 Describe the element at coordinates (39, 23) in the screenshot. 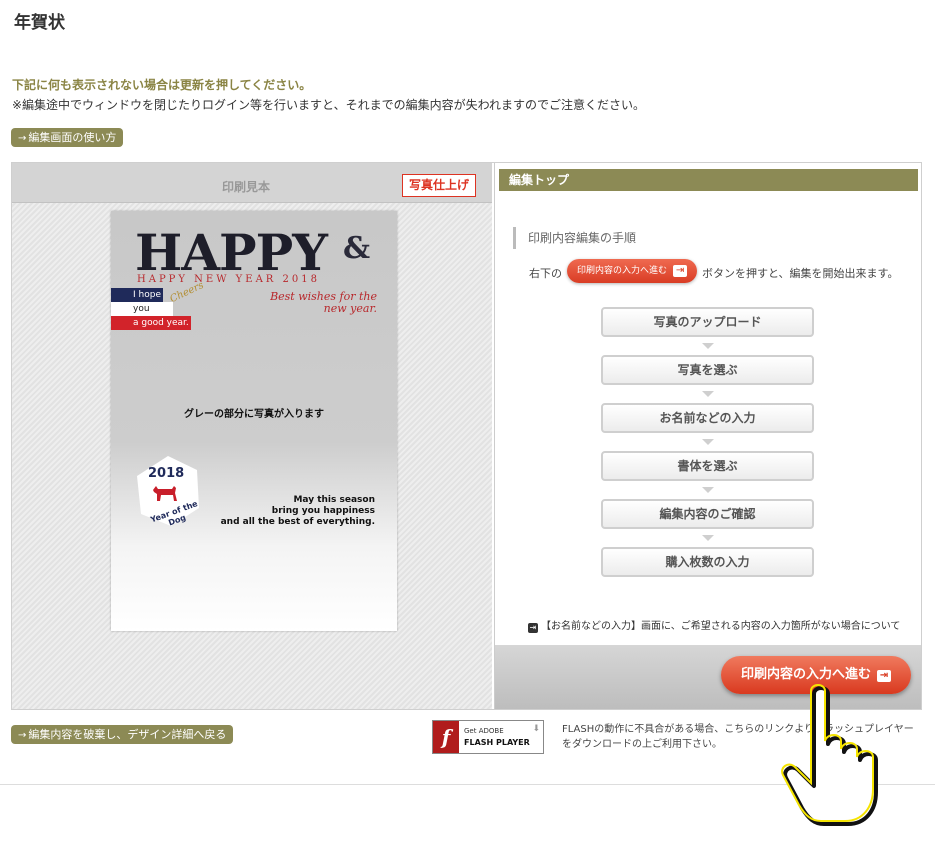

I see `page-title: 年賀状` at that location.